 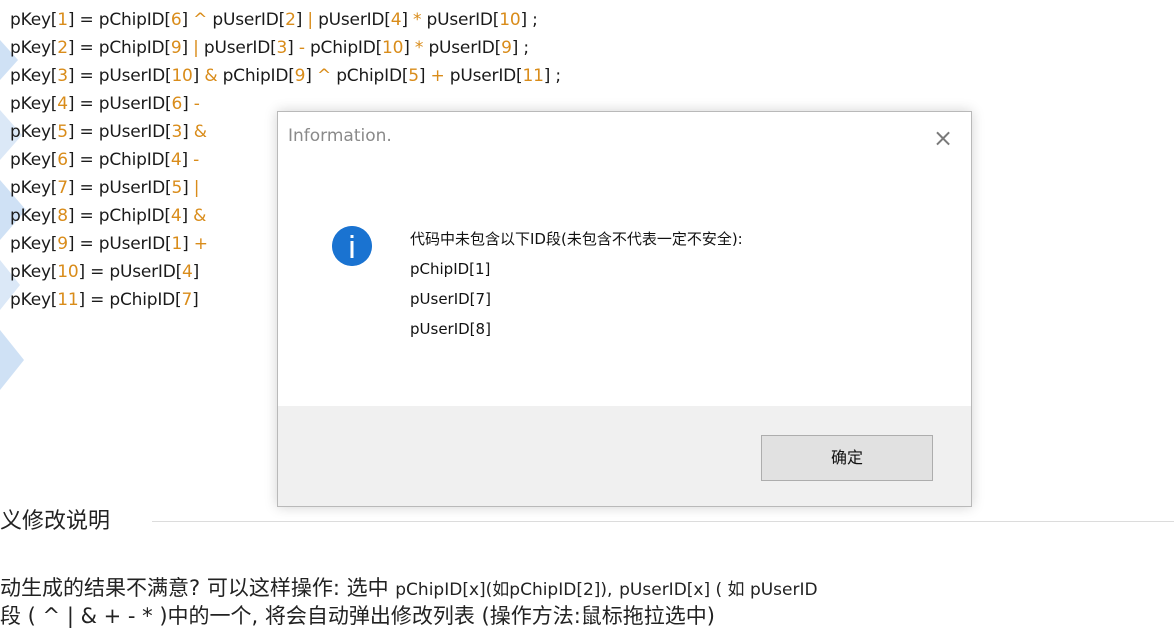 I want to click on code-line: pKey[11] = pChipID[7], so click(x=104, y=300).